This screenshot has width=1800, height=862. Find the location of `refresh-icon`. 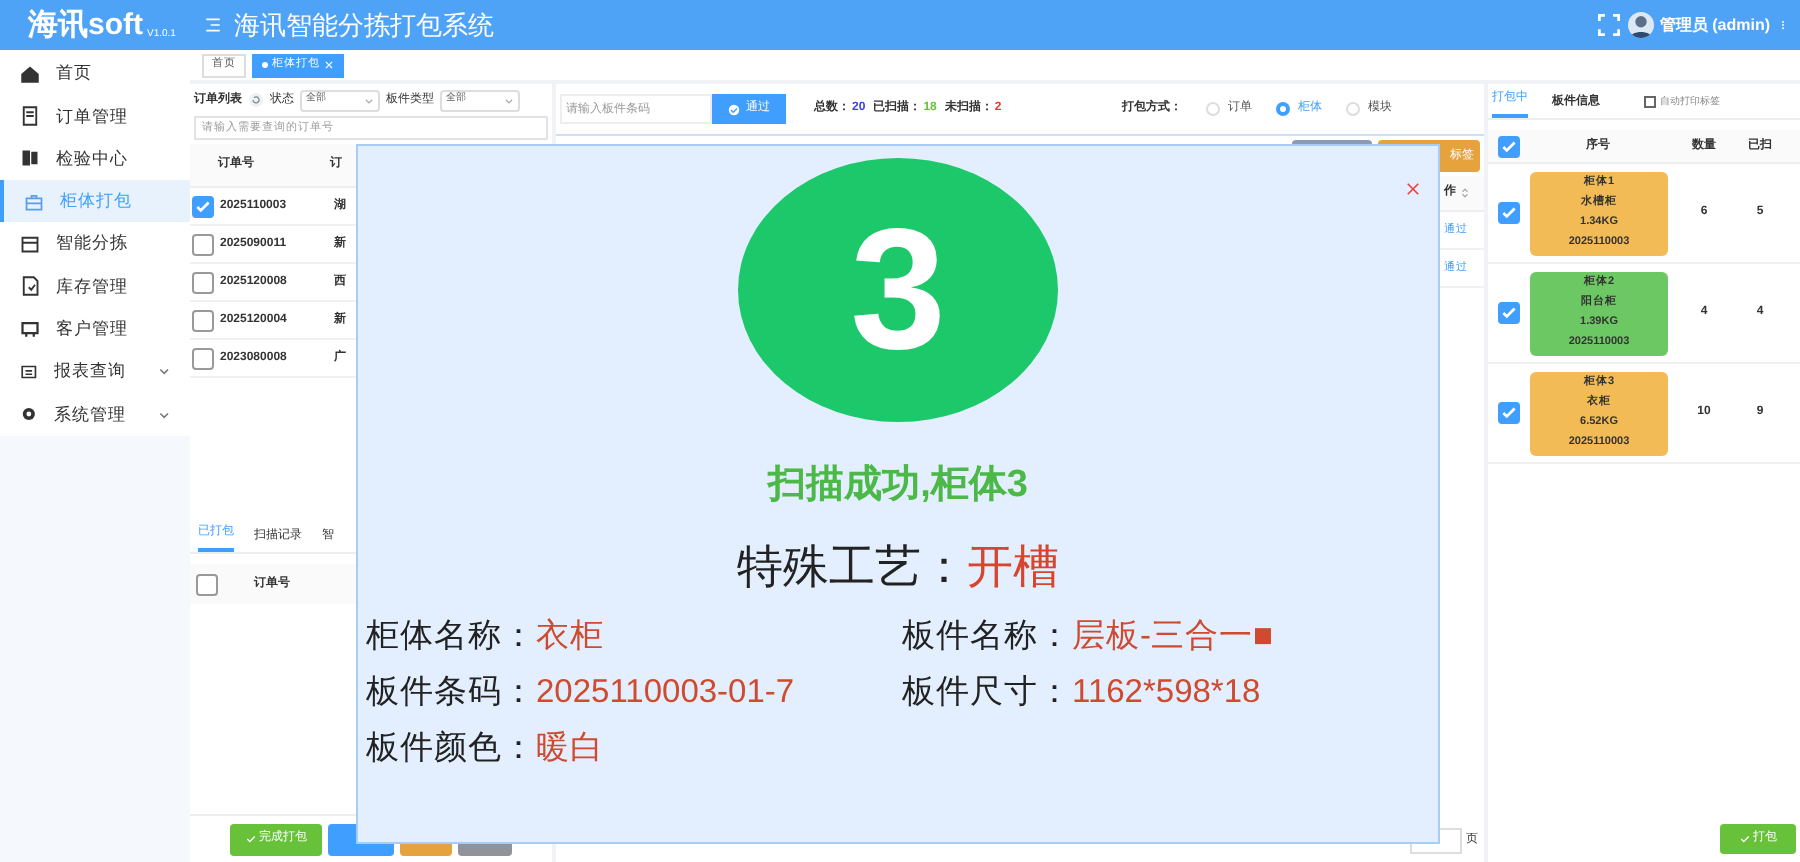

refresh-icon is located at coordinates (256, 100).